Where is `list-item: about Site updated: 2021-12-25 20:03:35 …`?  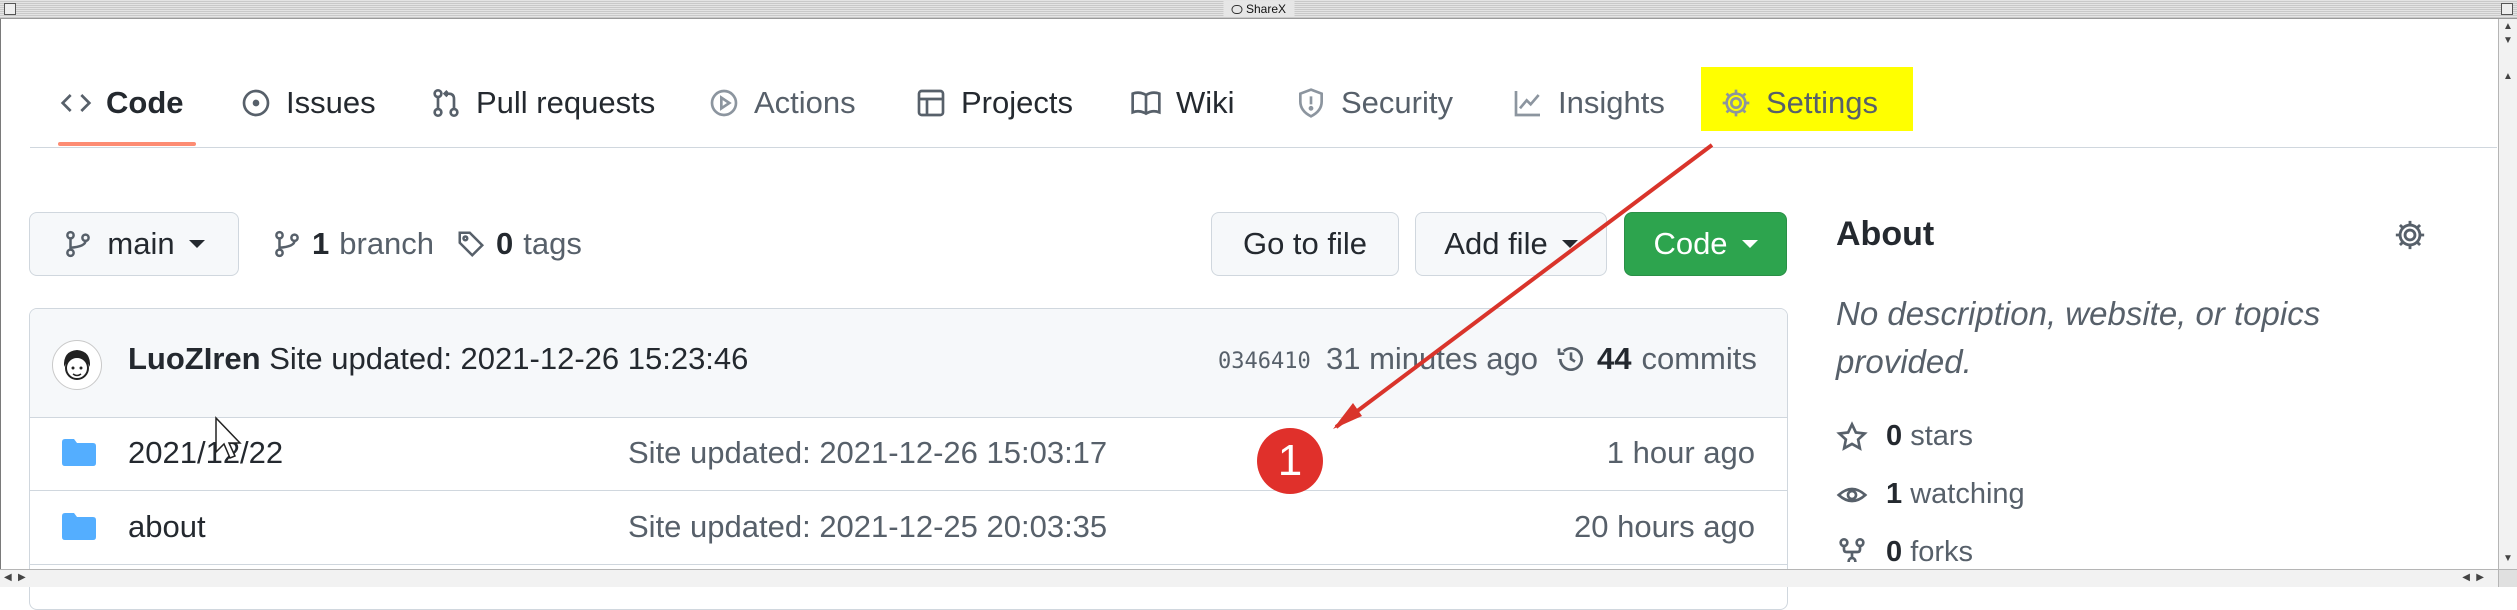
list-item: about Site updated: 2021-12-25 20:03:35 … is located at coordinates (908, 528).